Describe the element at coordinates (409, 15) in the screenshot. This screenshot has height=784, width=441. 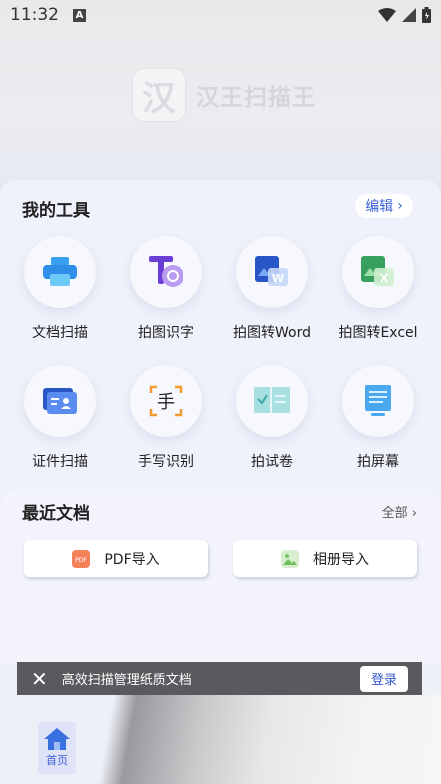
I see `signal-icon` at that location.